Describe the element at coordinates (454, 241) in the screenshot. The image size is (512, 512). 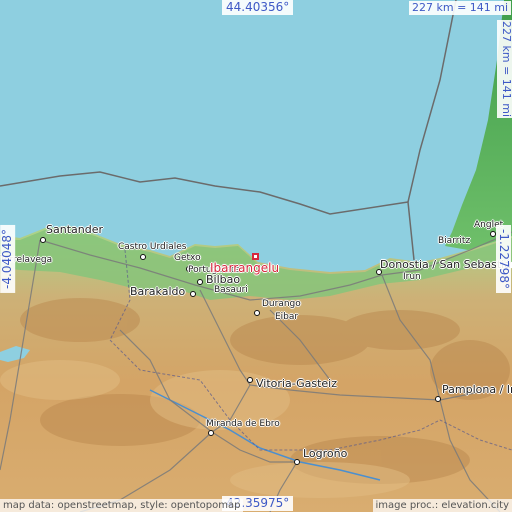
I see `label-biarritz: Biarritz` at that location.